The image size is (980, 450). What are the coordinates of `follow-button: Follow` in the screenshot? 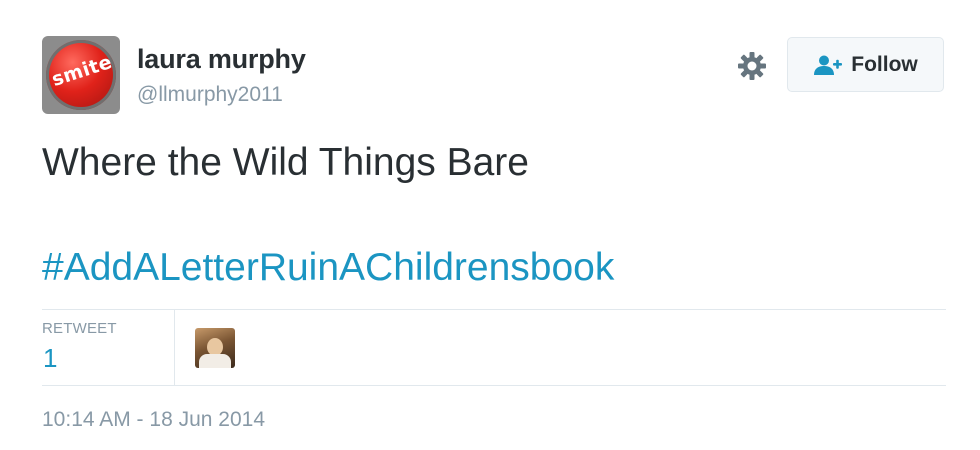 It's located at (865, 64).